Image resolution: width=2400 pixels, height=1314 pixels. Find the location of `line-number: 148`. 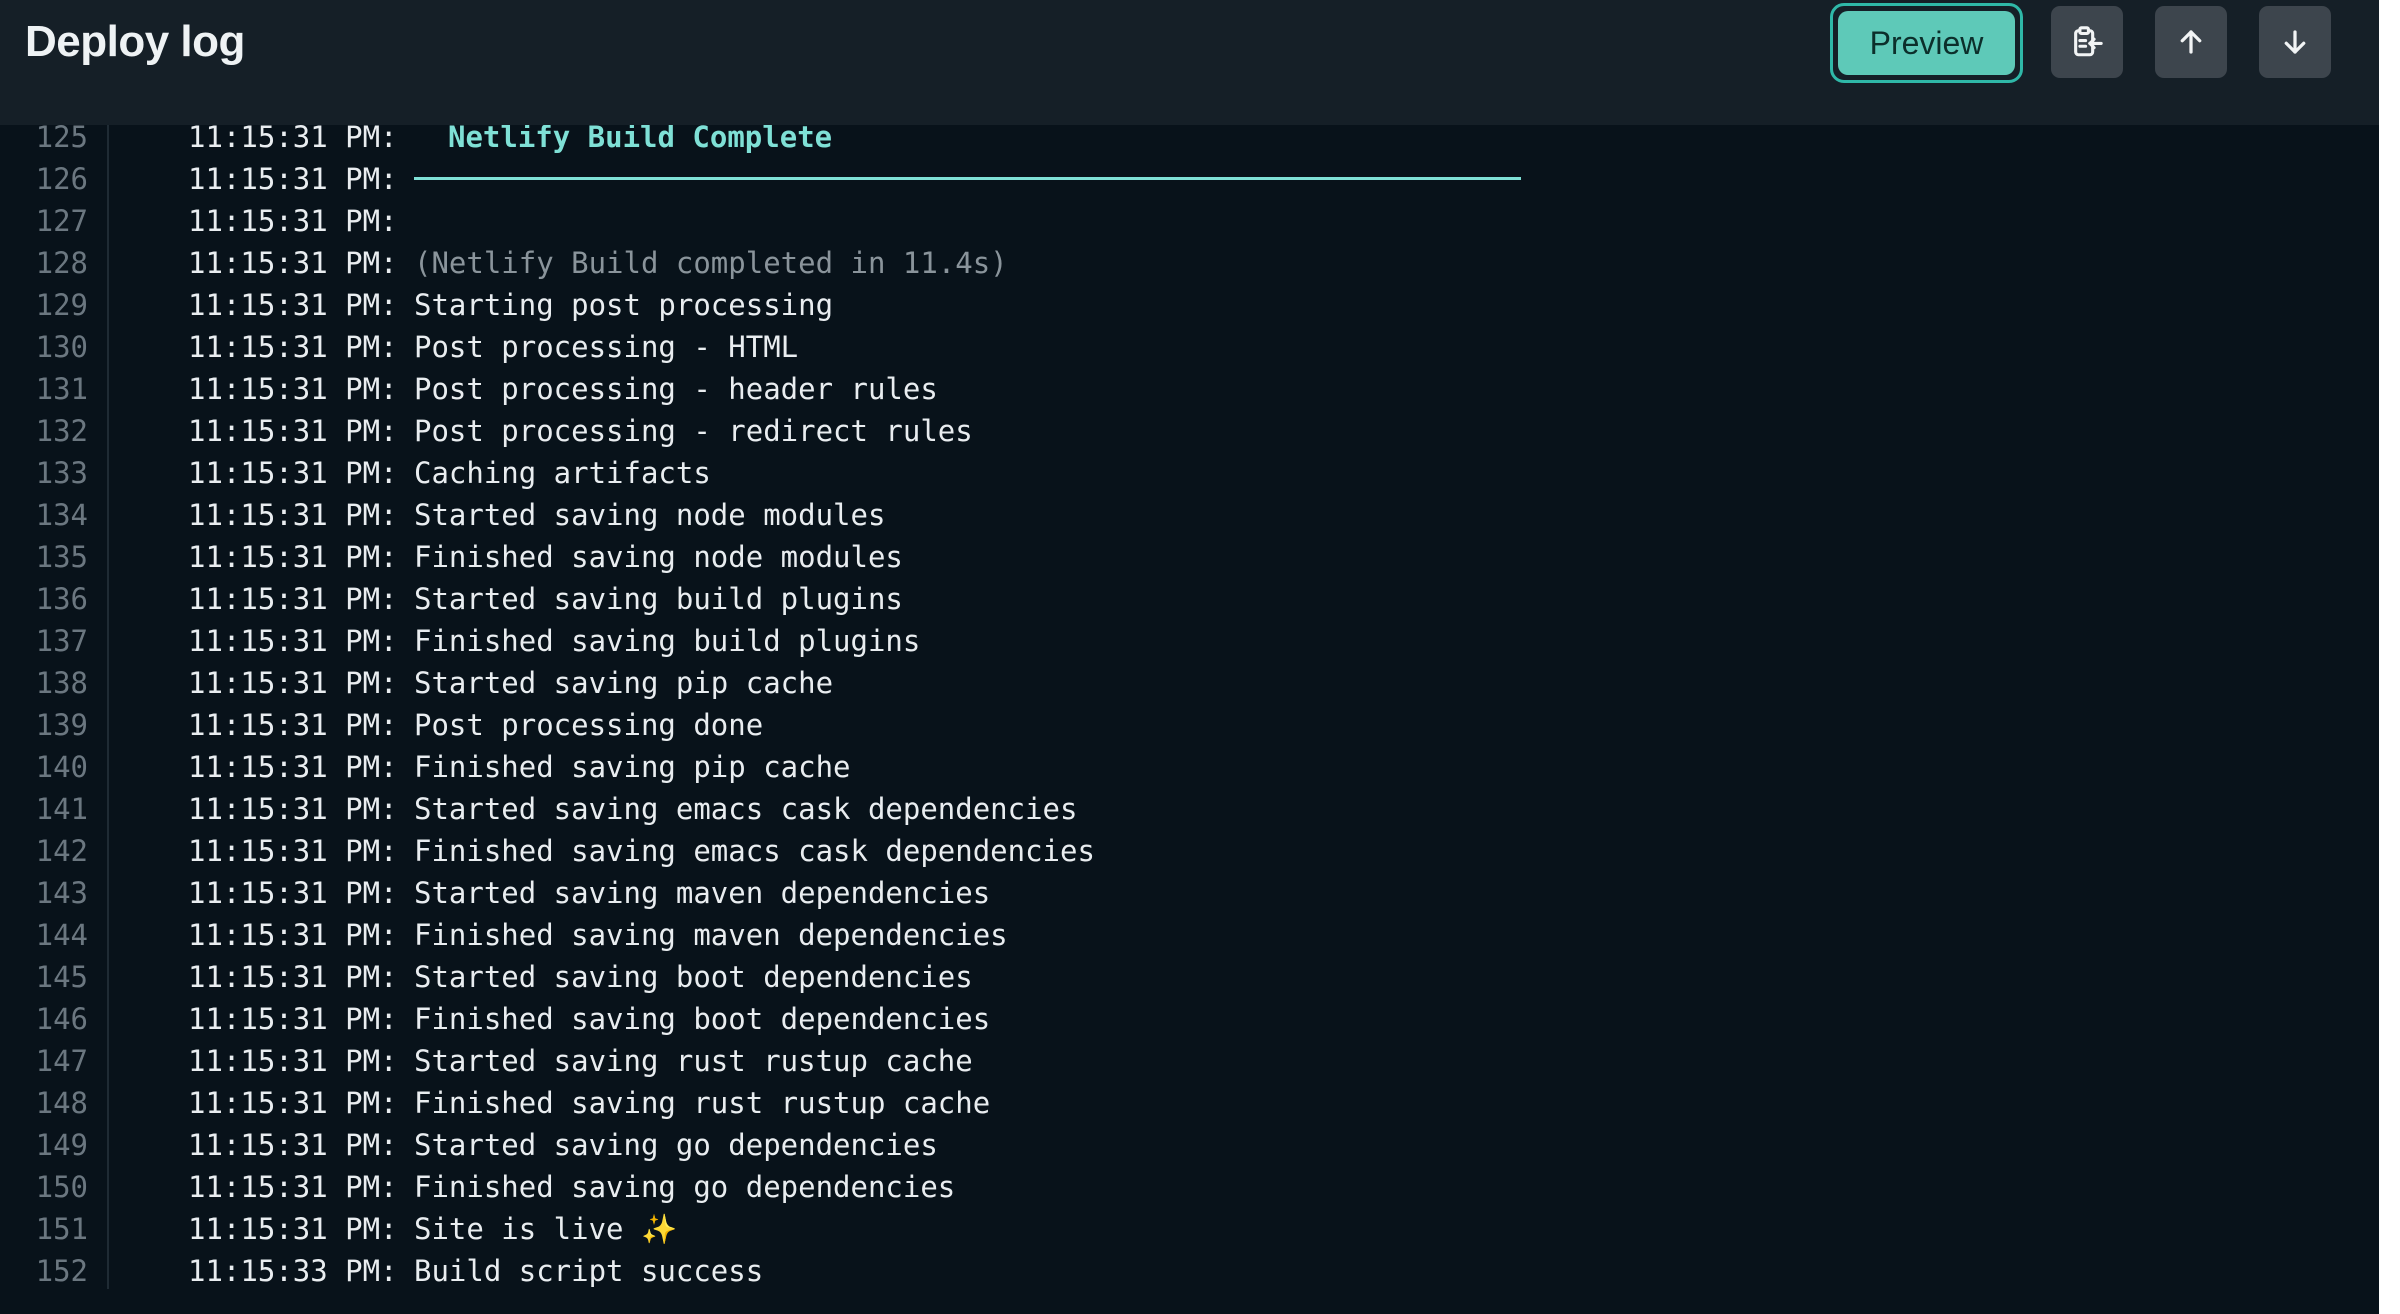

line-number: 148 is located at coordinates (61, 1103).